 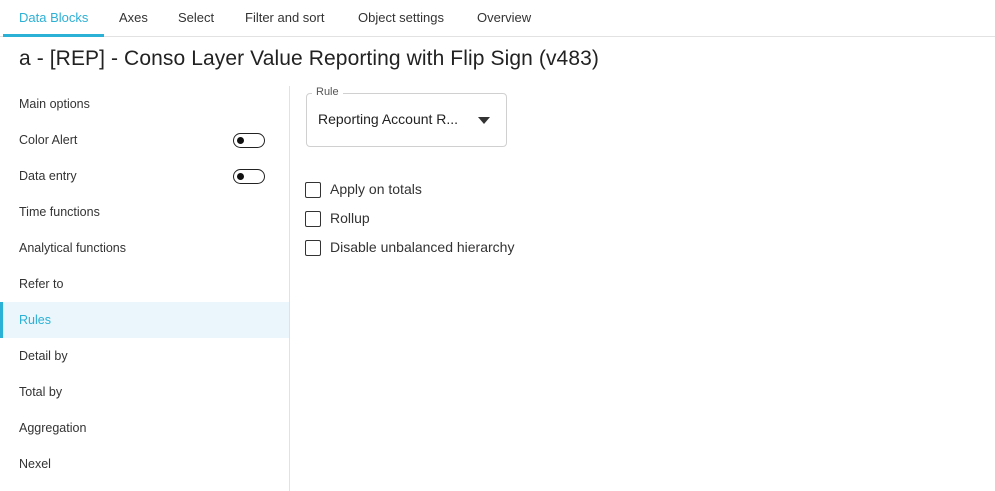 I want to click on disable-unbalanced-hierarchy-checkbox, so click(x=313, y=248).